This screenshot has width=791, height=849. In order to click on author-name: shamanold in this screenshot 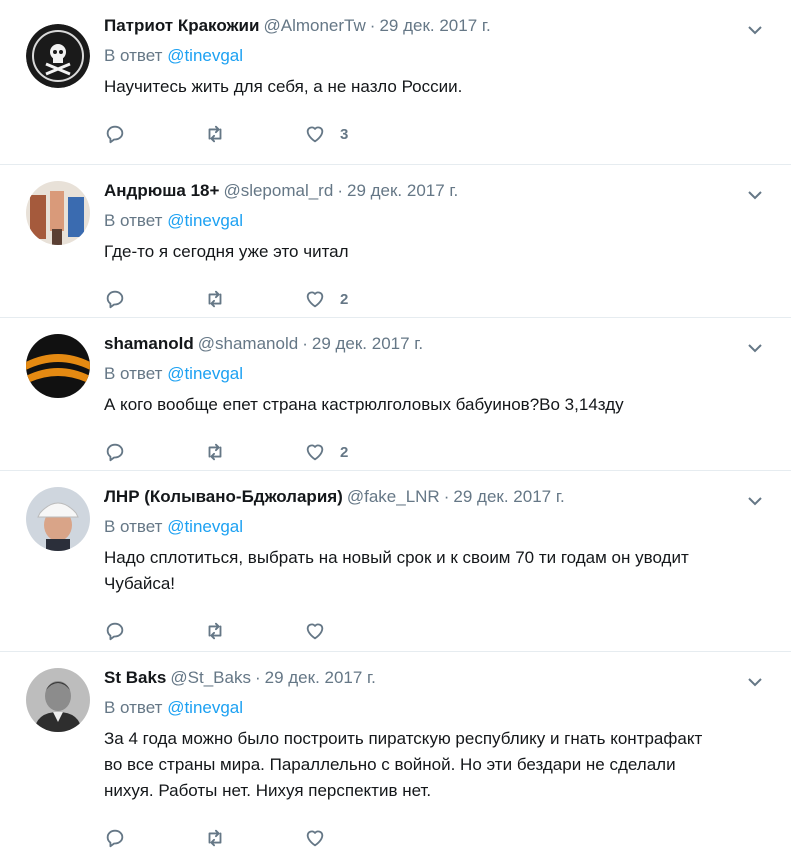, I will do `click(149, 343)`.